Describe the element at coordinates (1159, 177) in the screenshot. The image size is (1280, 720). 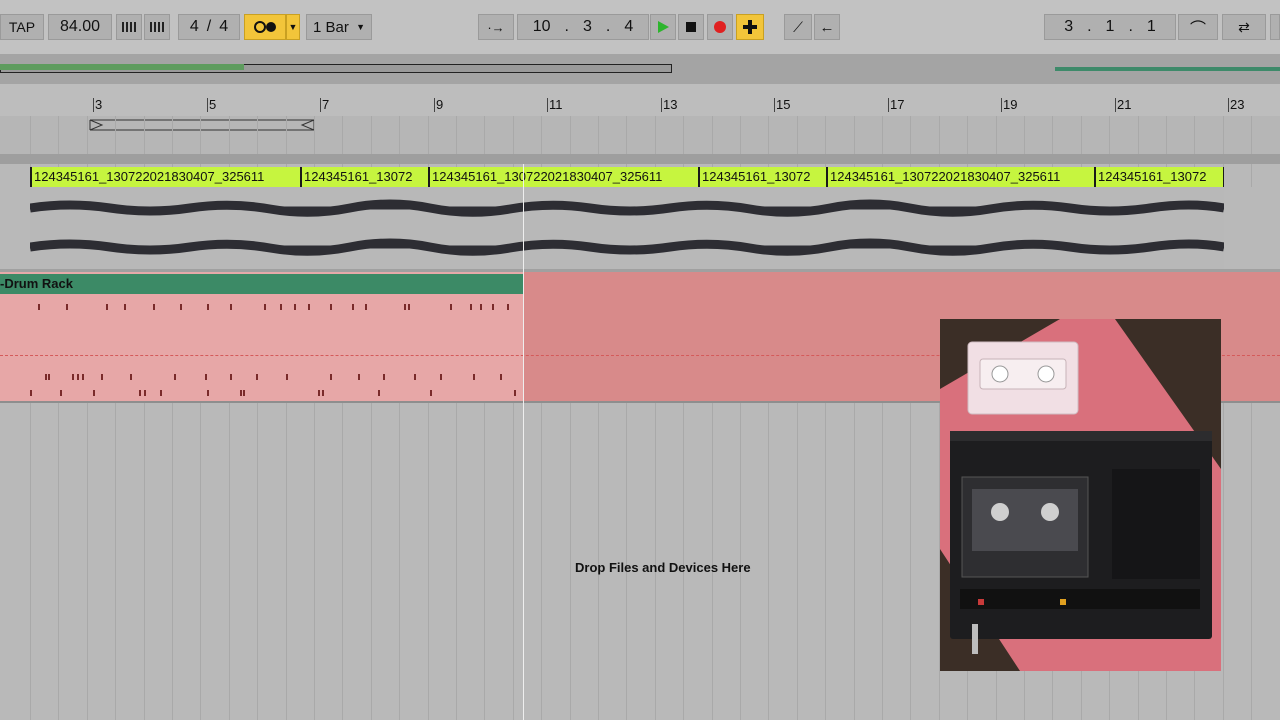
I see `audio-clip-6: 124345161_13072` at that location.